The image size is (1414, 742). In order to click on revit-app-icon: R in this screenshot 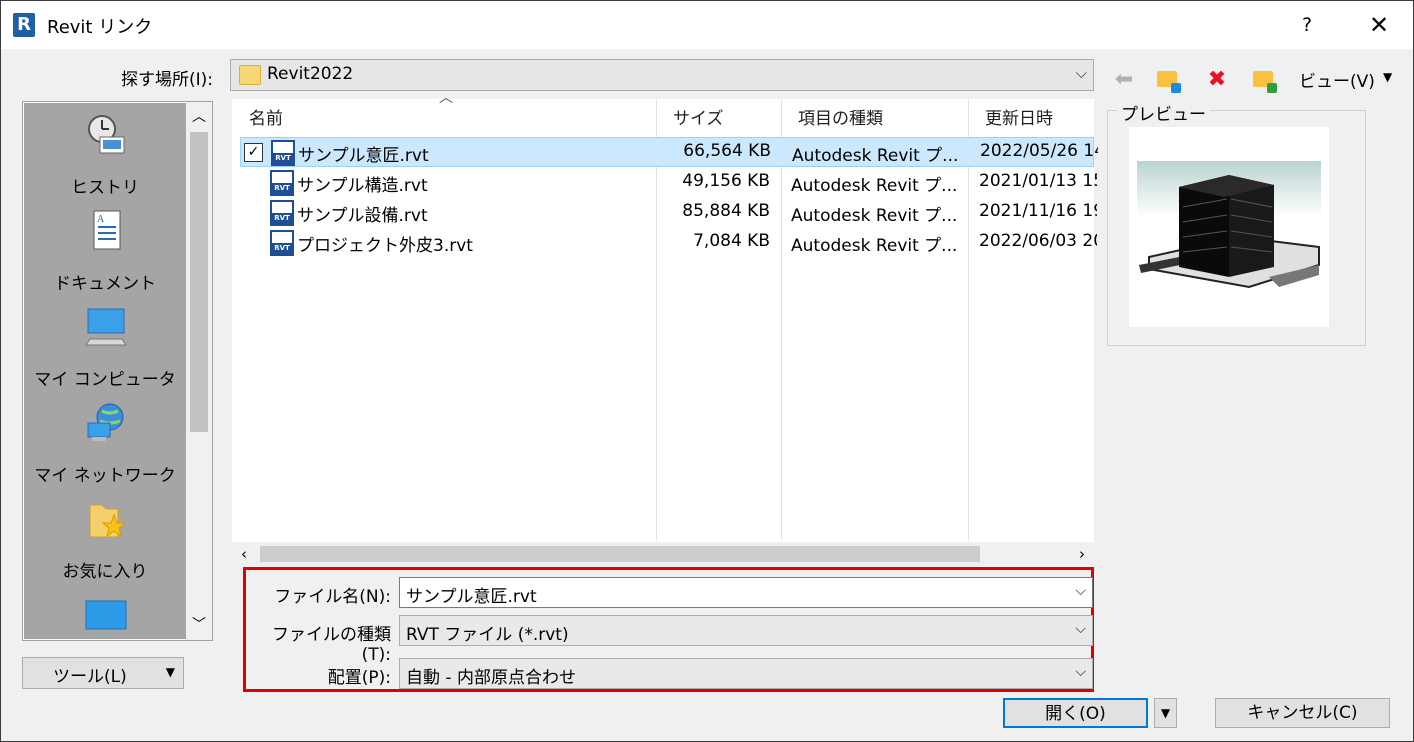, I will do `click(24, 25)`.